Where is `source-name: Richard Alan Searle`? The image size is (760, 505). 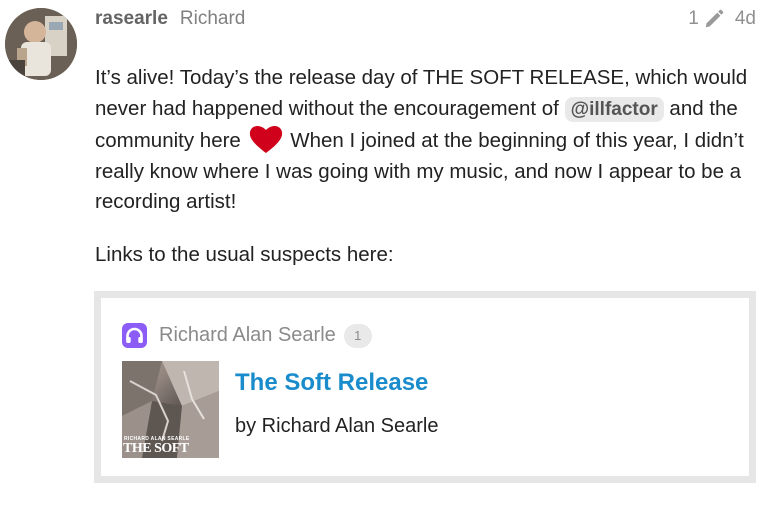
source-name: Richard Alan Searle is located at coordinates (247, 335).